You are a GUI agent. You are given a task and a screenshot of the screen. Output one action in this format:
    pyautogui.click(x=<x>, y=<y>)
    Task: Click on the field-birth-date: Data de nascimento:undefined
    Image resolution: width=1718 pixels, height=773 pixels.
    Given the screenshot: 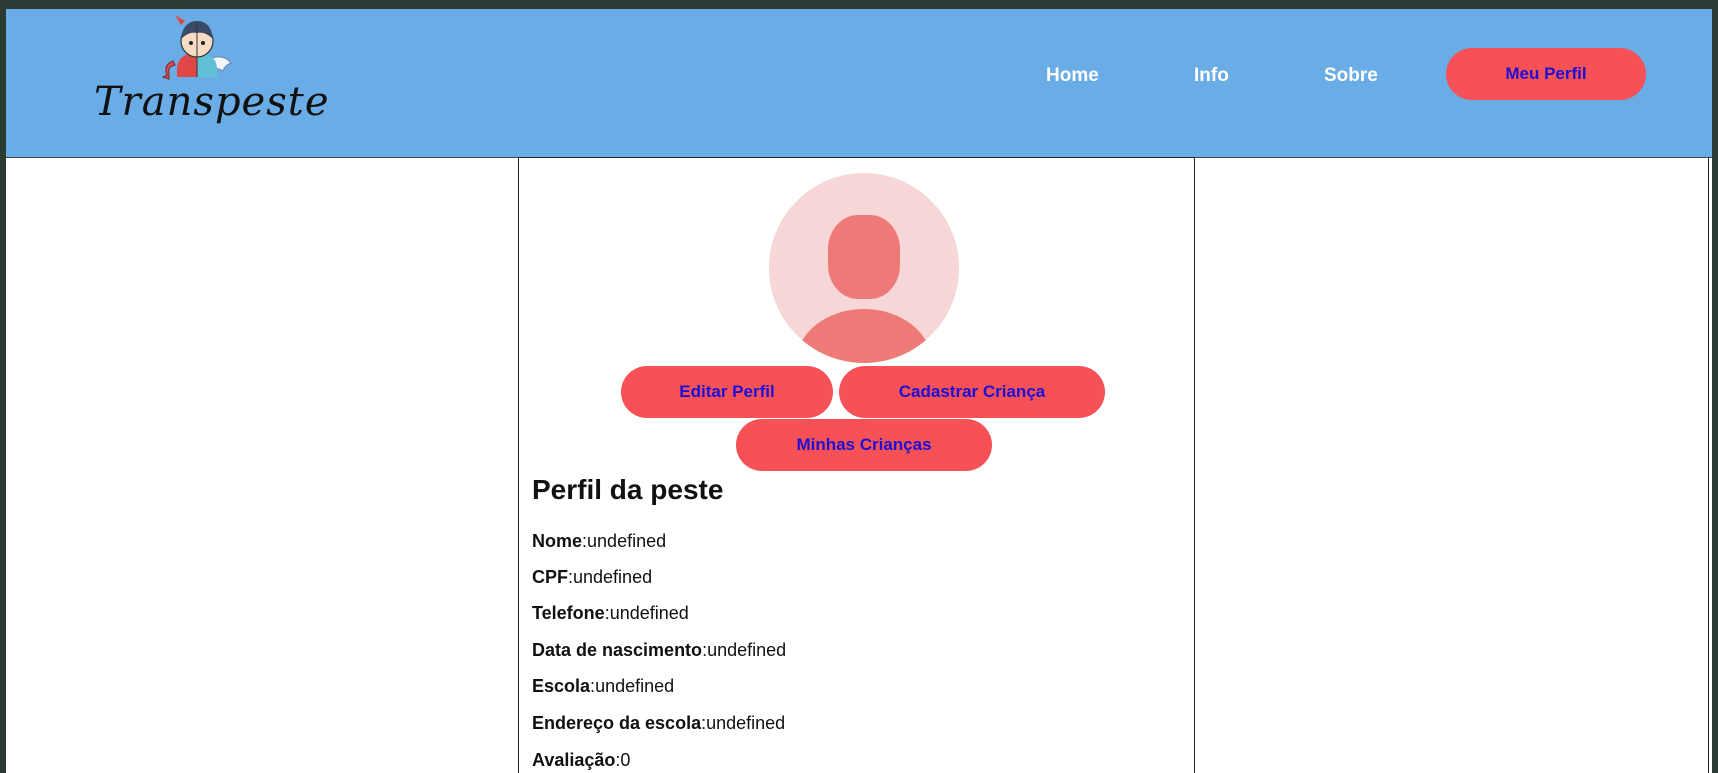 What is the action you would take?
    pyautogui.click(x=659, y=650)
    